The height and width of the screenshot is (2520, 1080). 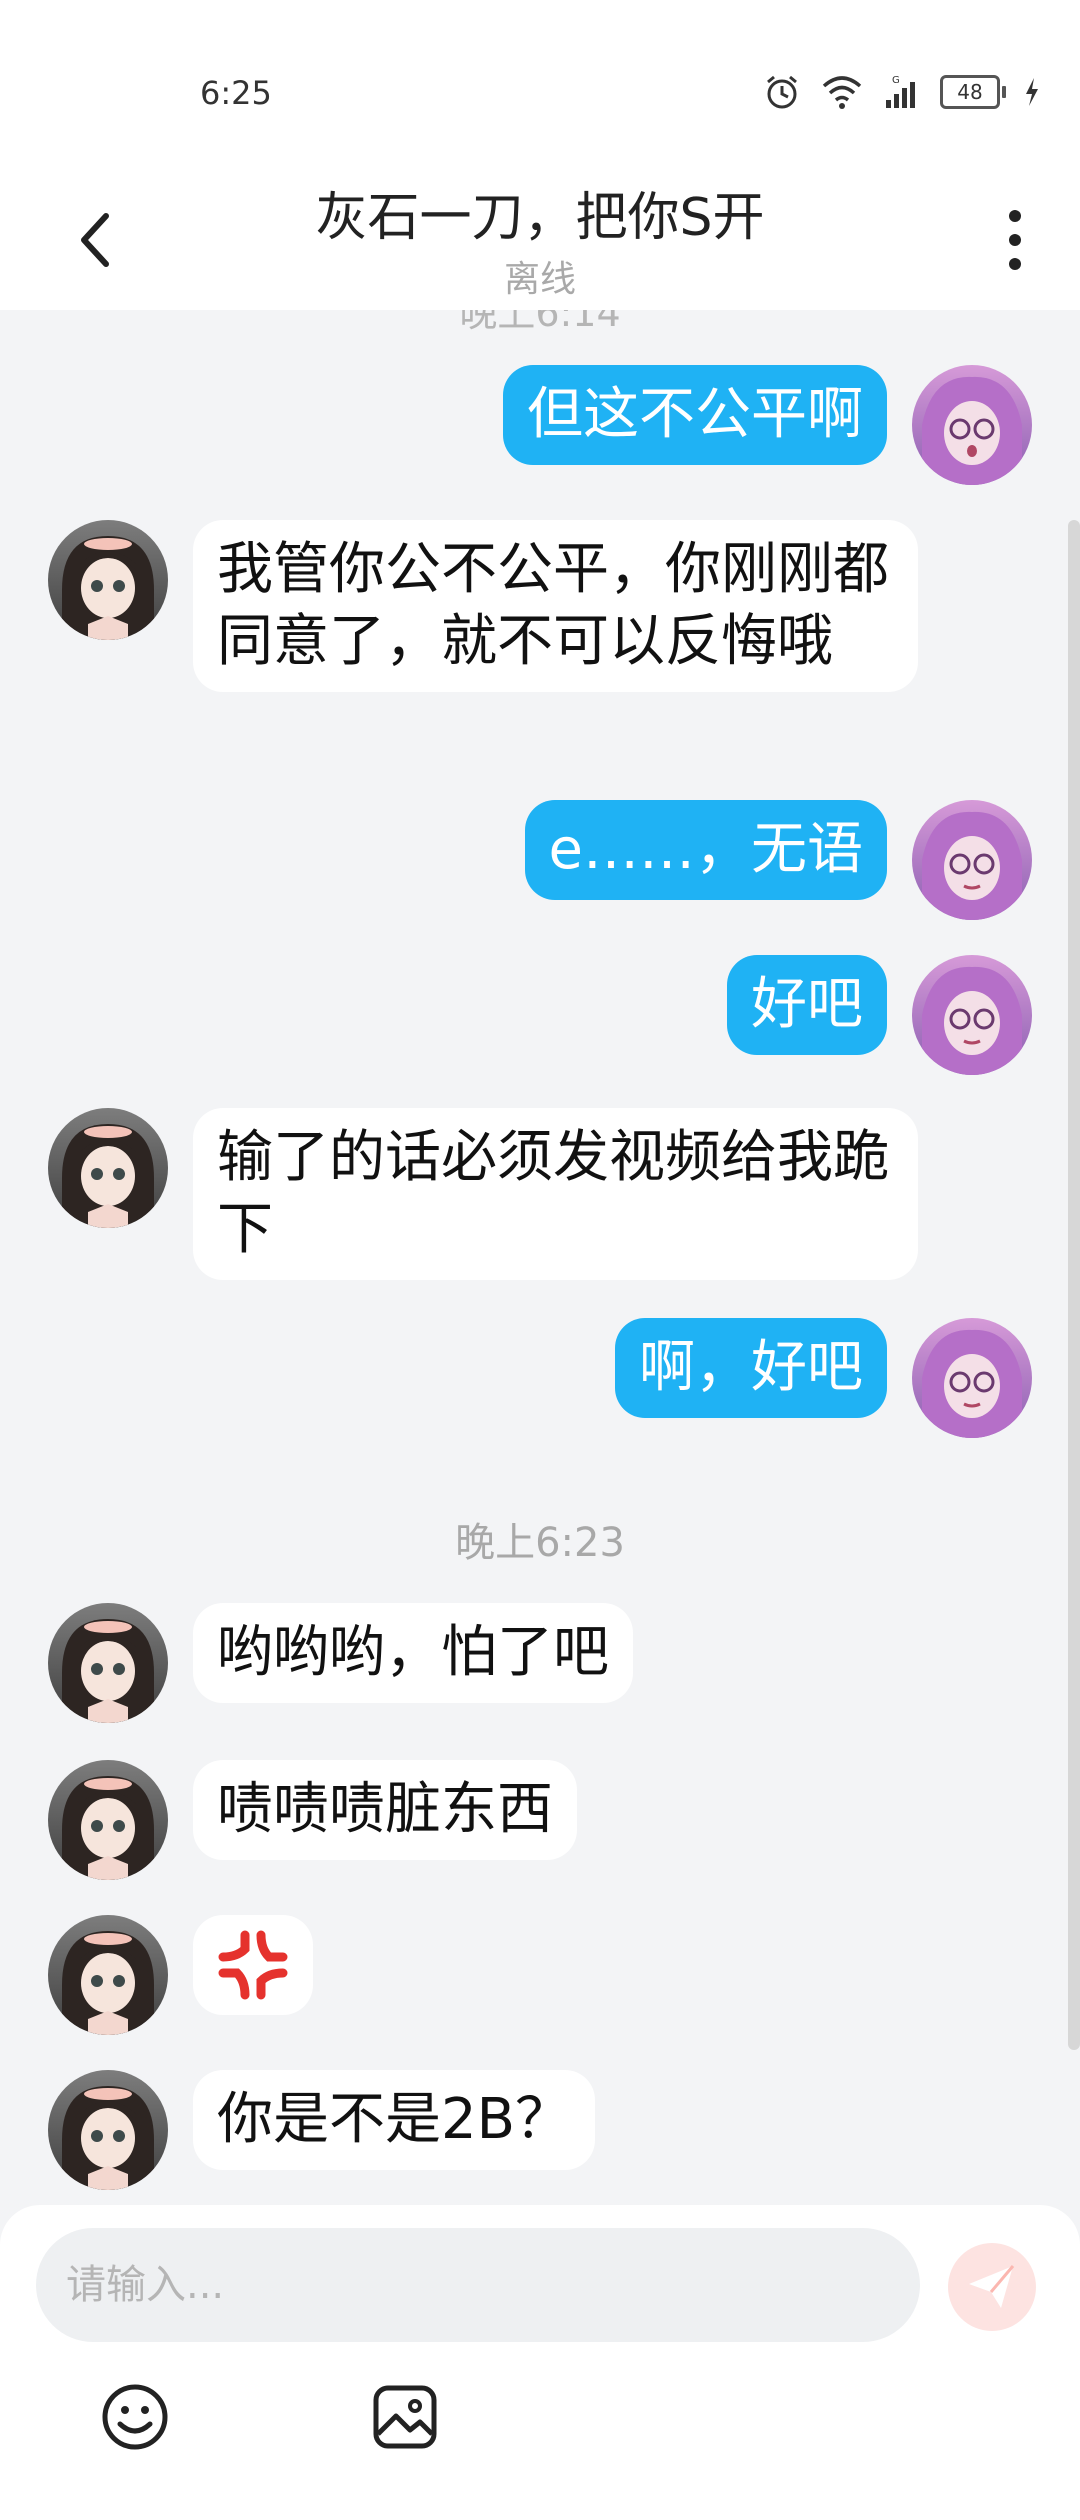 What do you see at coordinates (842, 92) in the screenshot?
I see `wifi-icon` at bounding box center [842, 92].